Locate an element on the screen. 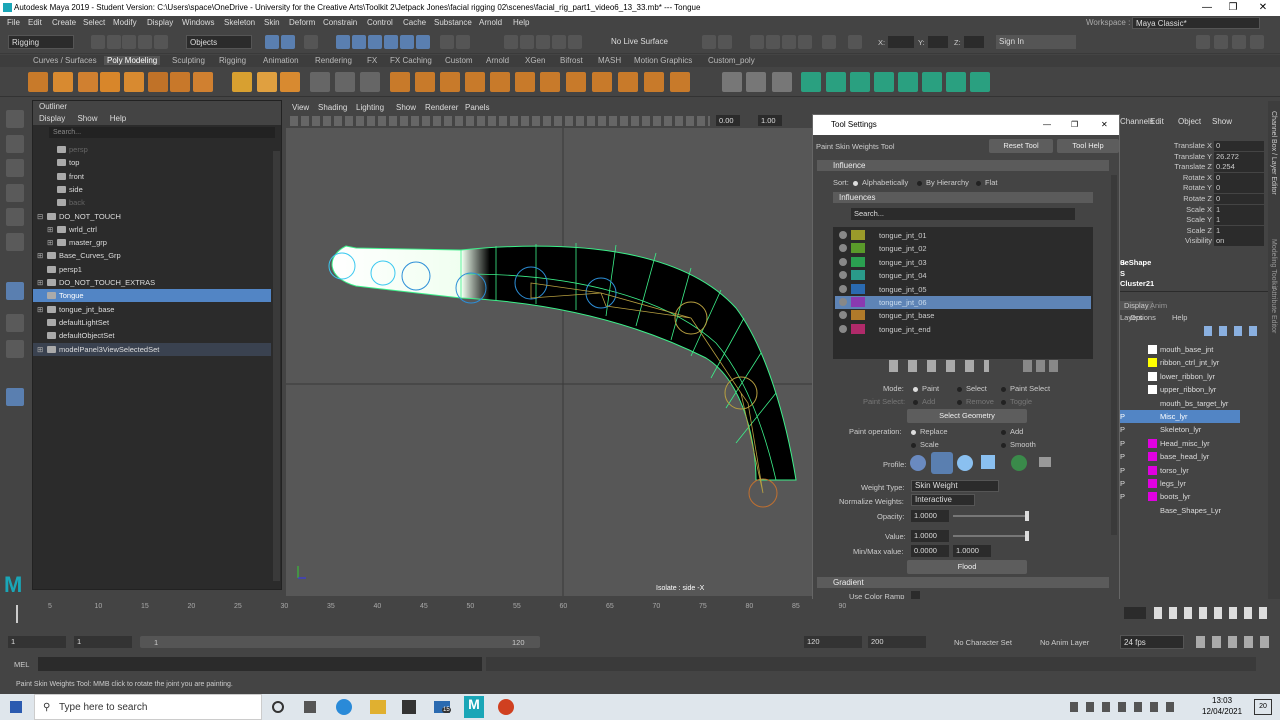  ps-toggle-radio is located at coordinates (1003, 402).